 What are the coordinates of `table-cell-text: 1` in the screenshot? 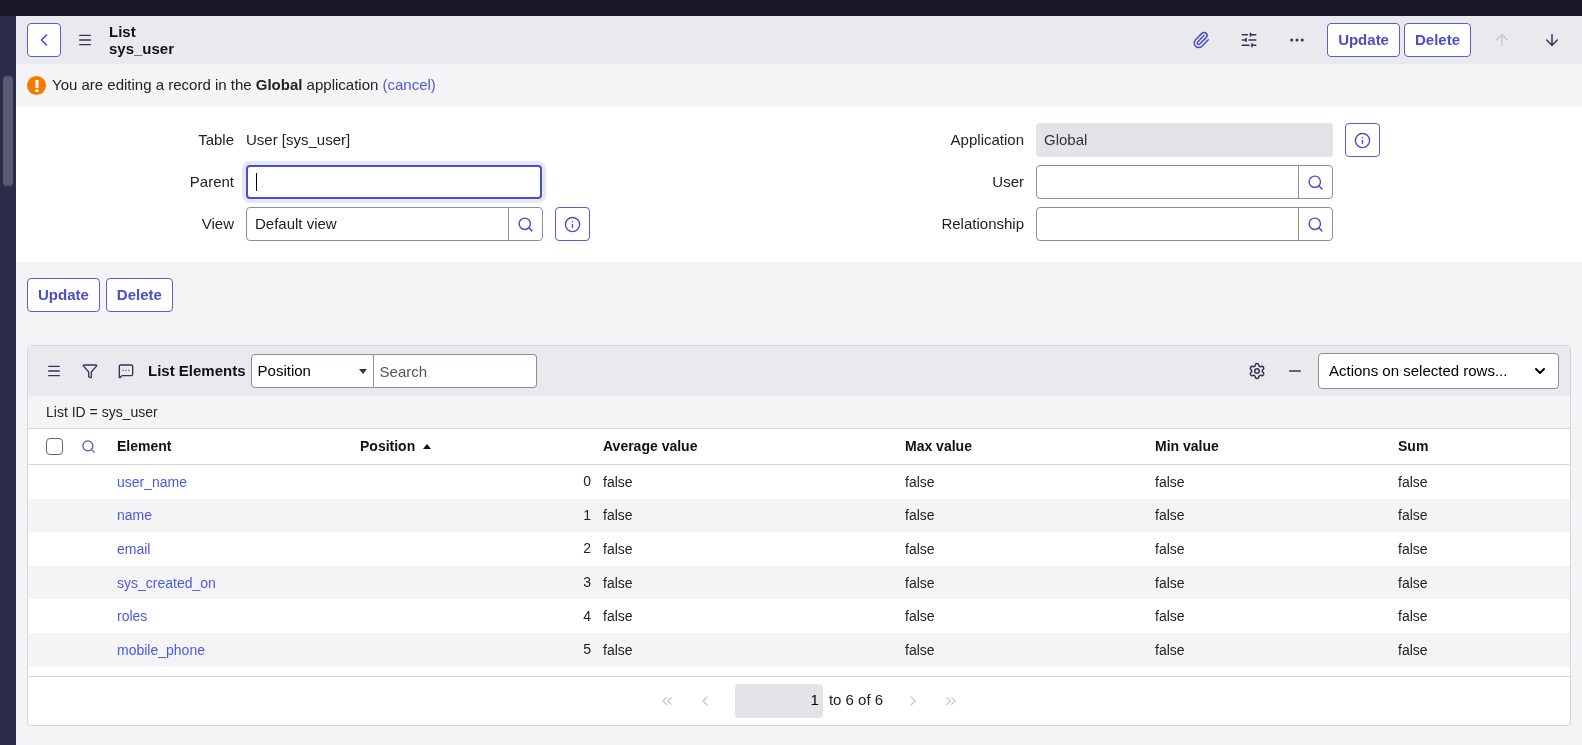 It's located at (587, 515).